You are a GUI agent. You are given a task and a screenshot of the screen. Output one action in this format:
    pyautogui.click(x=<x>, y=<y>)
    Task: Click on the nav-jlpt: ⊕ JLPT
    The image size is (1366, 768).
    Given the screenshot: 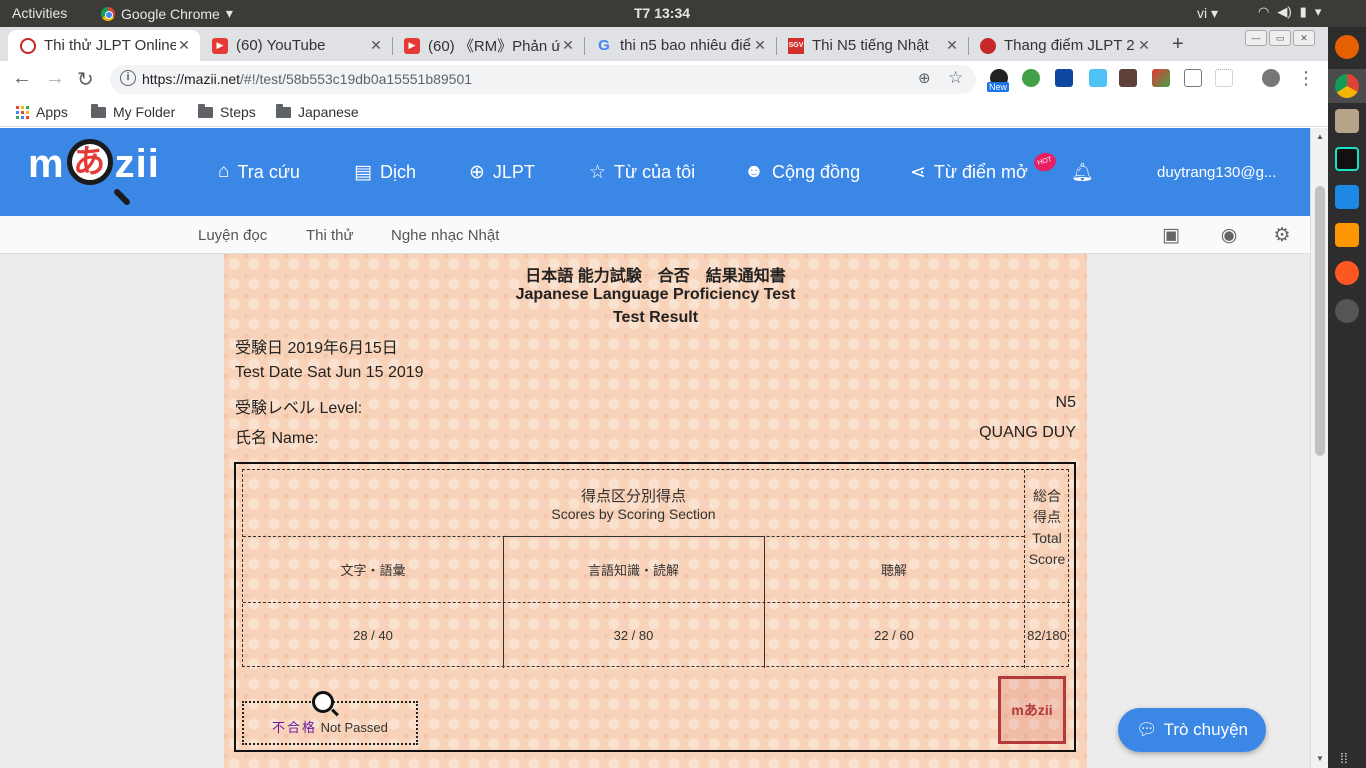 What is the action you would take?
    pyautogui.click(x=502, y=172)
    